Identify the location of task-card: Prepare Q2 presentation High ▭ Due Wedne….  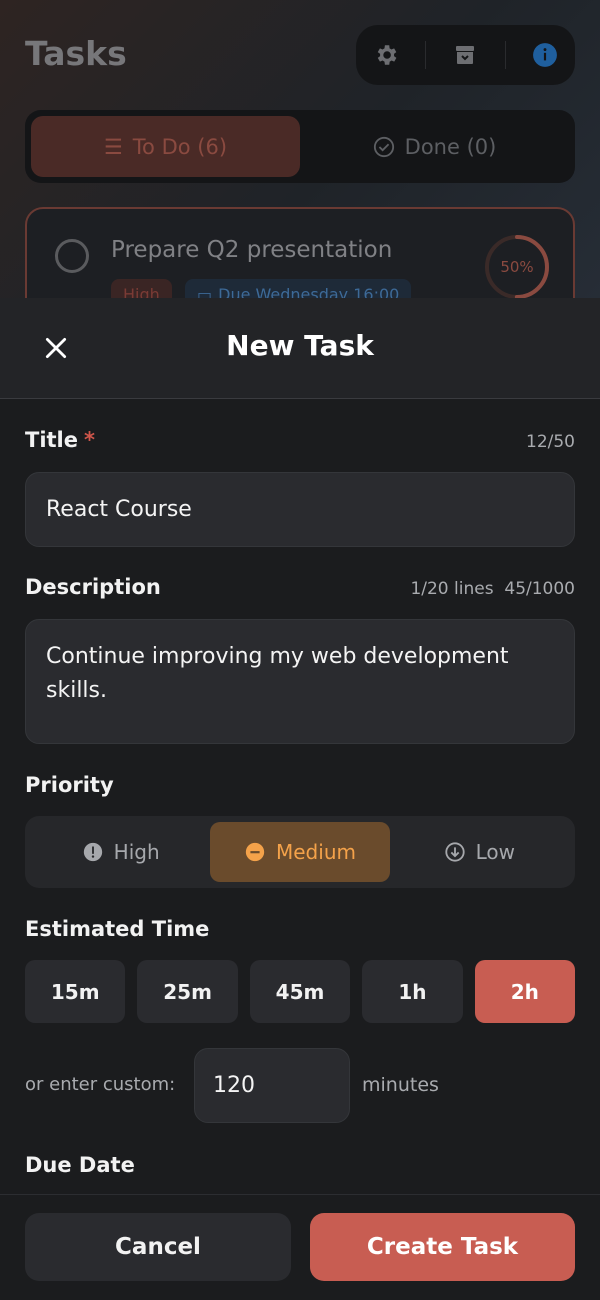
(300, 253).